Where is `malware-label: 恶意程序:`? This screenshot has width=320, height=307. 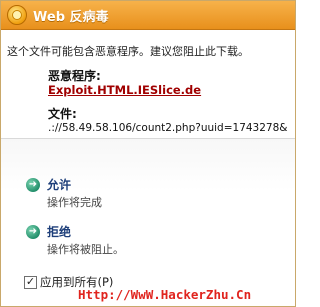
malware-label: 恶意程序: is located at coordinates (74, 76).